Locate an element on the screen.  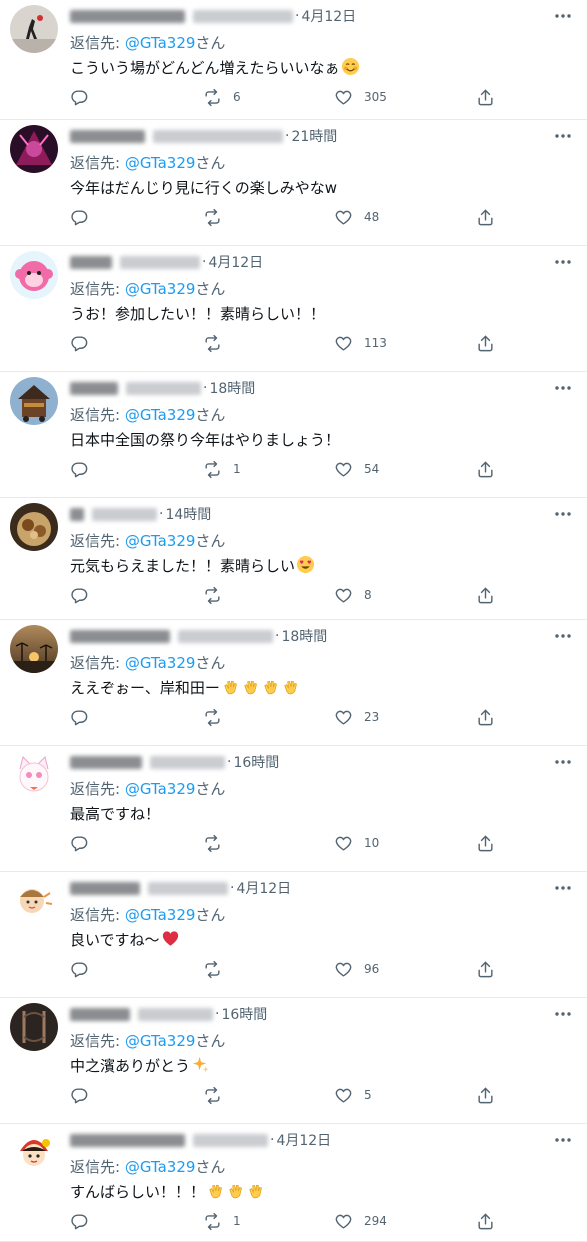
tweet: · 16時間 返信先: @GTa329さん 最高ですね！ 10 is located at coordinates (293, 809).